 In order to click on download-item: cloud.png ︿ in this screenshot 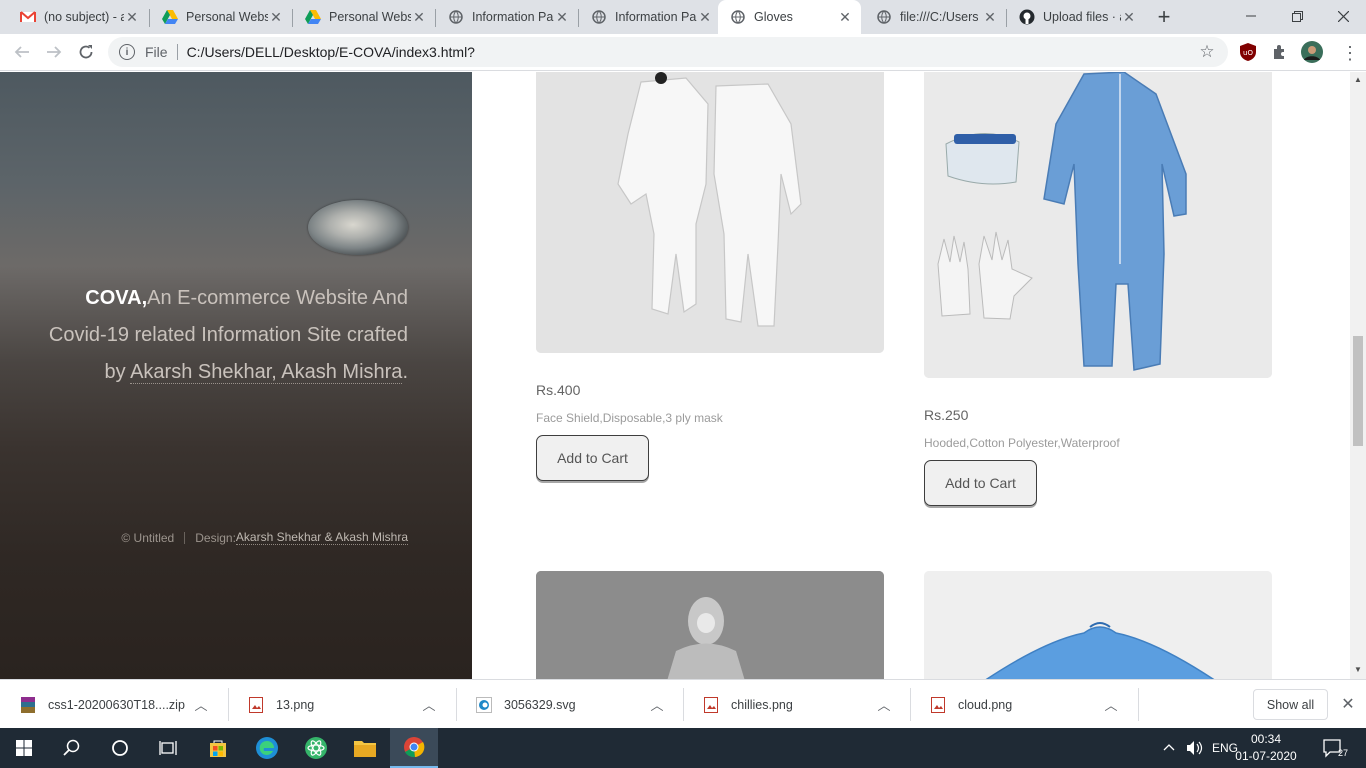, I will do `click(1023, 704)`.